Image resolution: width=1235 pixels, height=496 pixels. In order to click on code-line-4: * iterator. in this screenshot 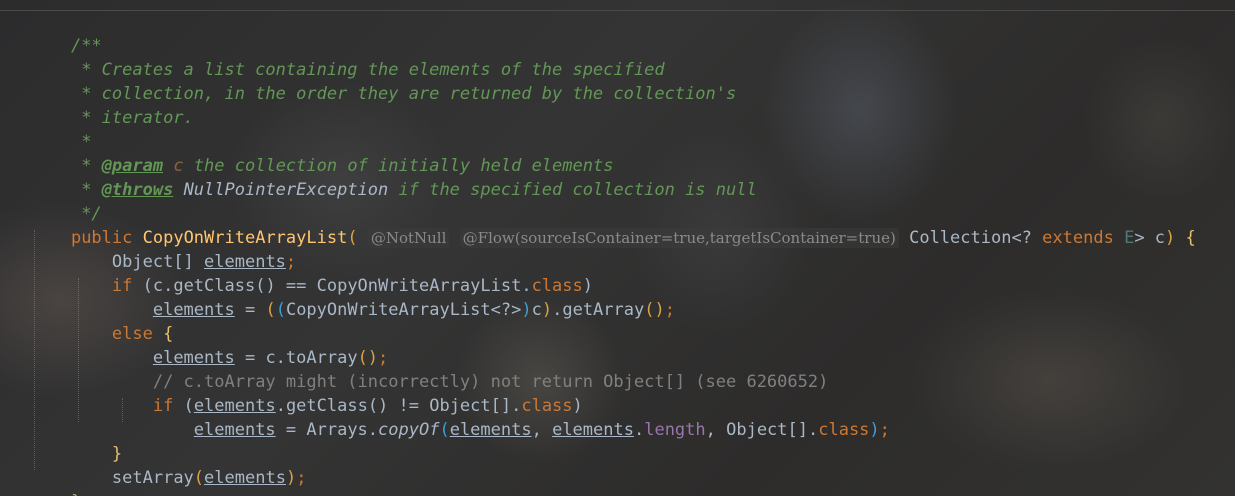, I will do `click(112, 105)`.